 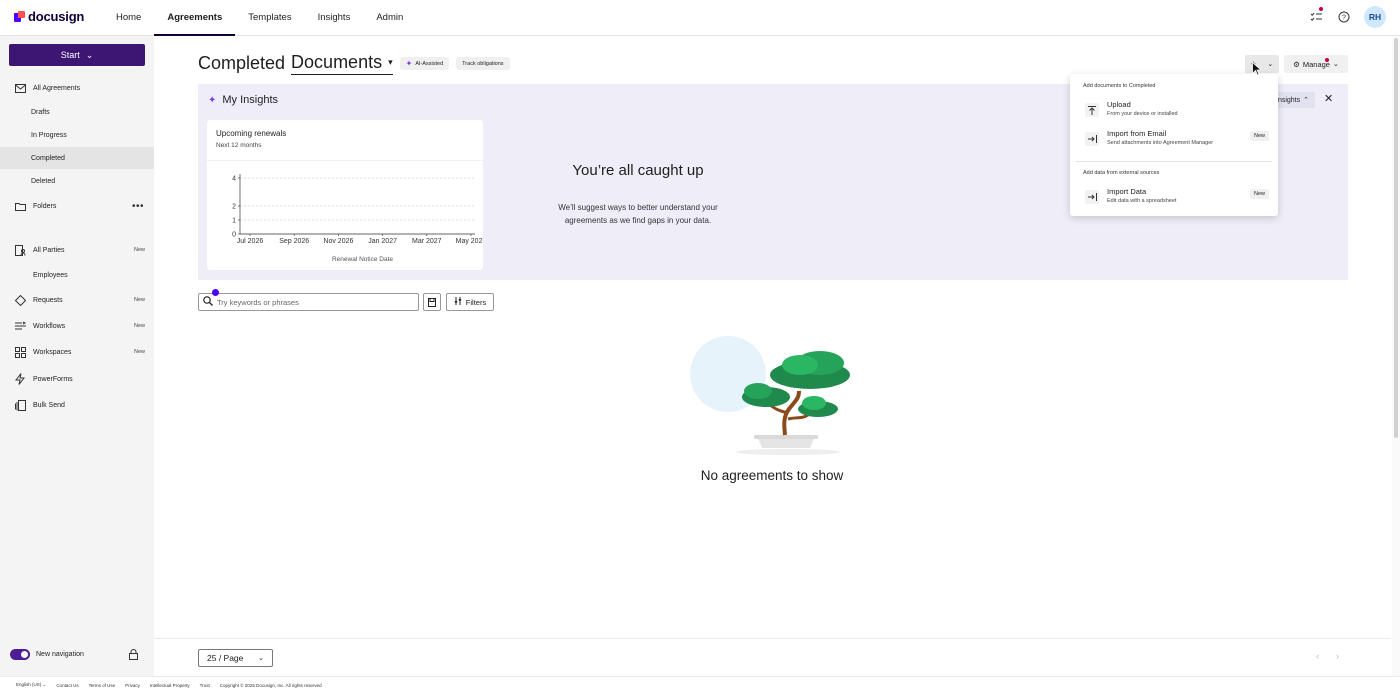 I want to click on gear-icon: ⚙, so click(x=1296, y=64).